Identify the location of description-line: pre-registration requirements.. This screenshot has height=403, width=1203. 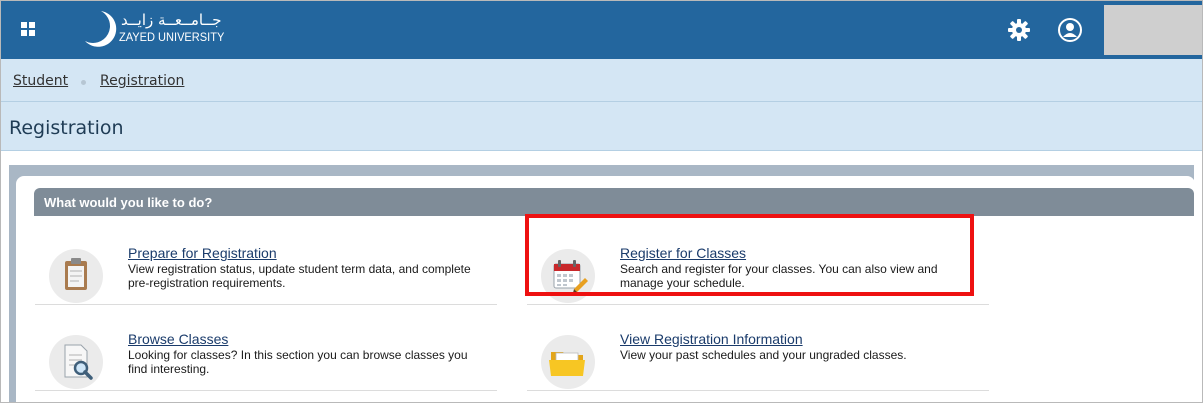
(207, 283).